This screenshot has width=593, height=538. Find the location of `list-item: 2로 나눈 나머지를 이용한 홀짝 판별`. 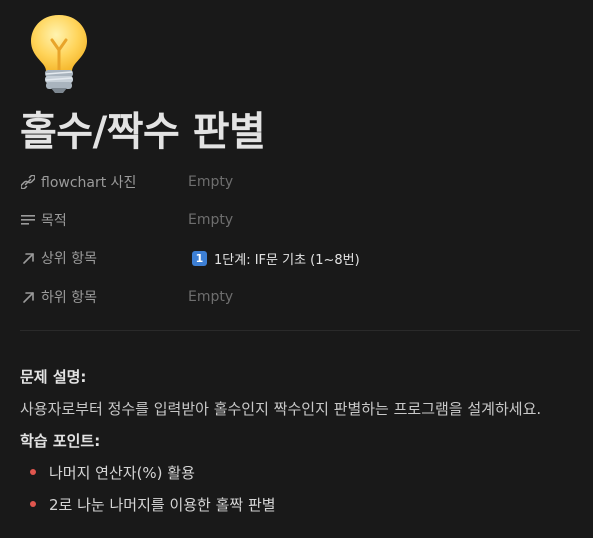

list-item: 2로 나눈 나머지를 이용한 홀짝 판별 is located at coordinates (148, 504).